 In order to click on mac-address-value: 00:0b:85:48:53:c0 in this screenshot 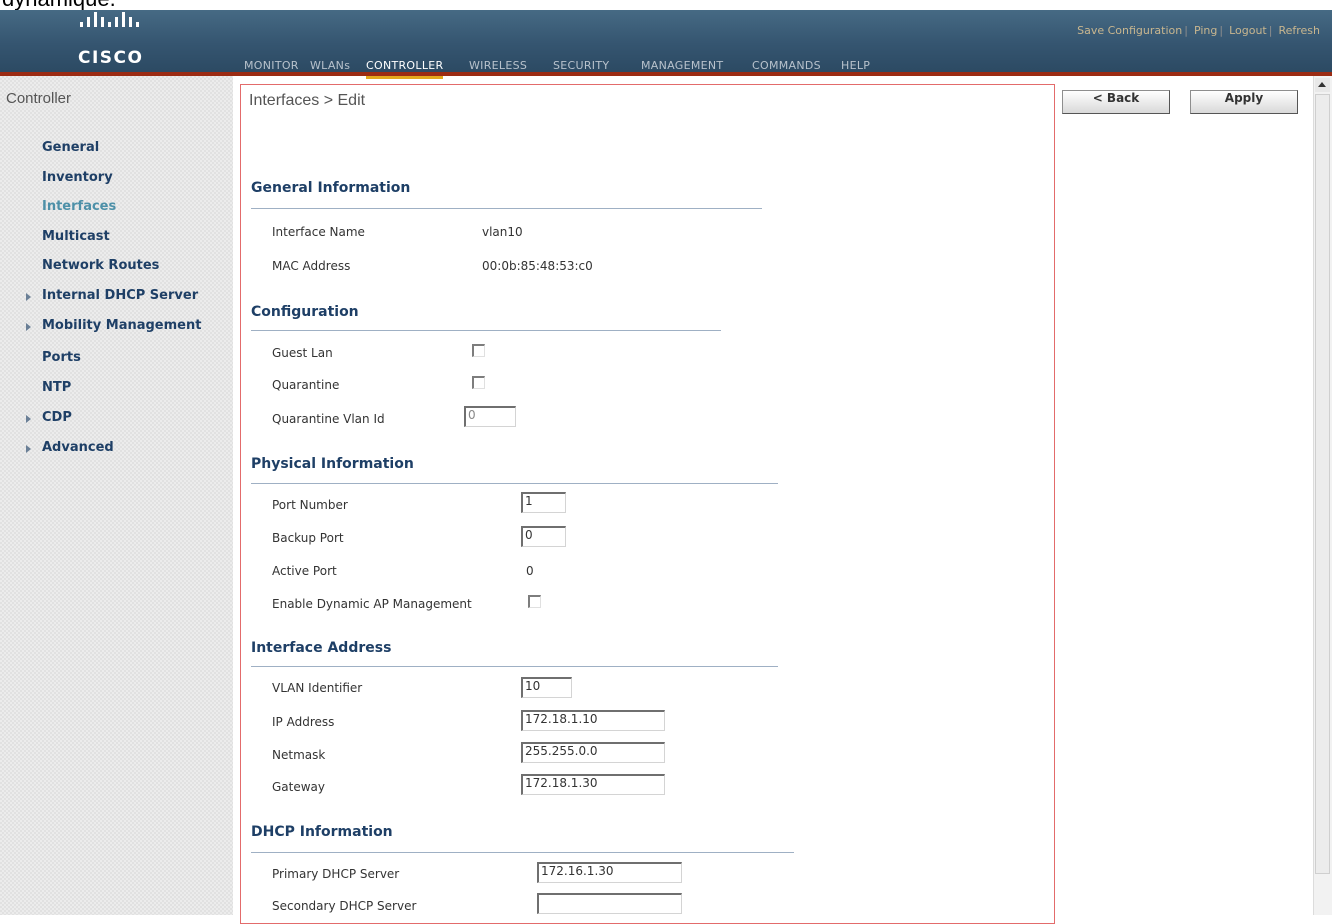, I will do `click(537, 266)`.